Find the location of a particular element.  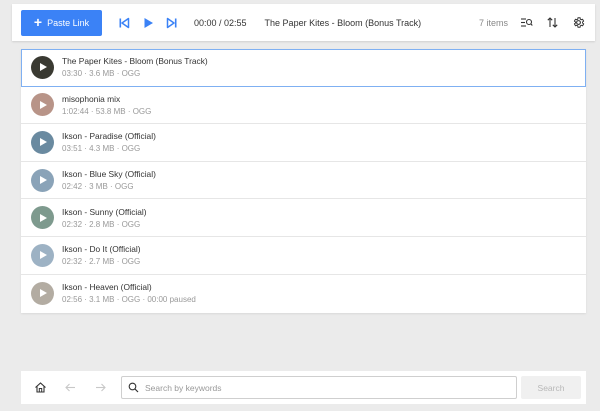

search-input is located at coordinates (325, 387).